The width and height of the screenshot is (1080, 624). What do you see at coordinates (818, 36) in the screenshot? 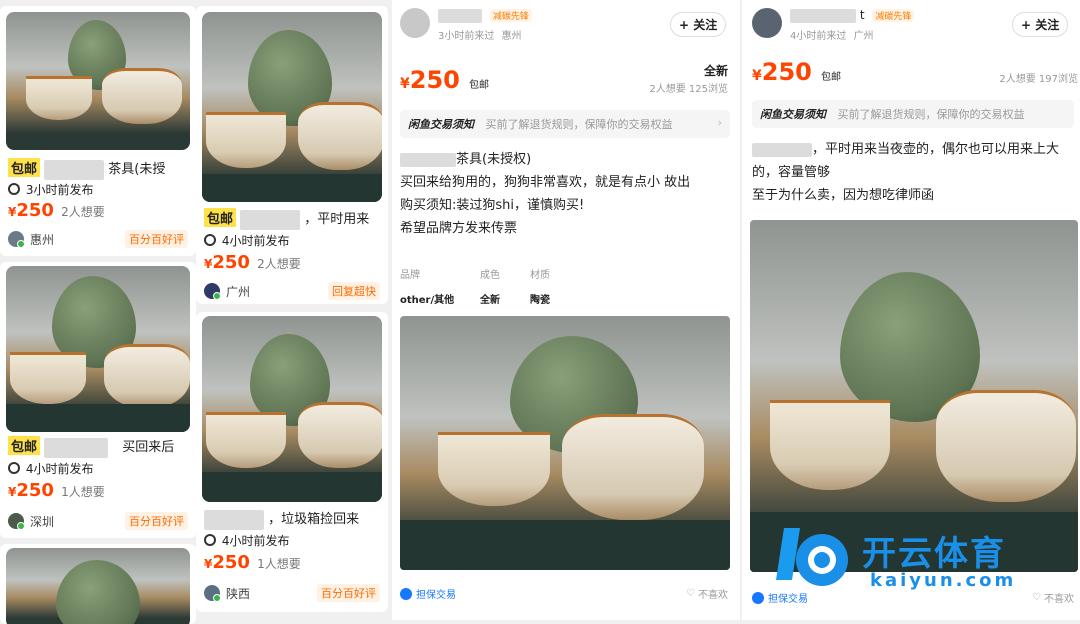
I see `last-seen: 4小时前来过` at bounding box center [818, 36].